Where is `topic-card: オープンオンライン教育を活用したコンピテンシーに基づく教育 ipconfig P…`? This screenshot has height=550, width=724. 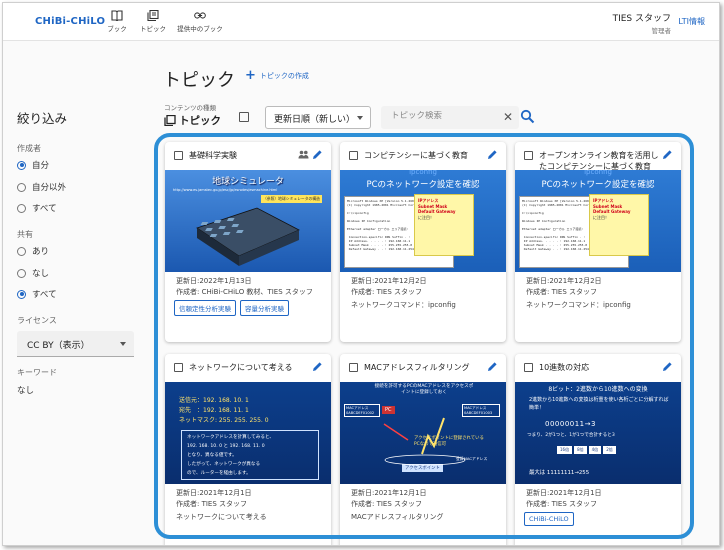 topic-card: オープンオンライン教育を活用したコンピテンシーに基づく教育 ipconfig P… is located at coordinates (598, 242).